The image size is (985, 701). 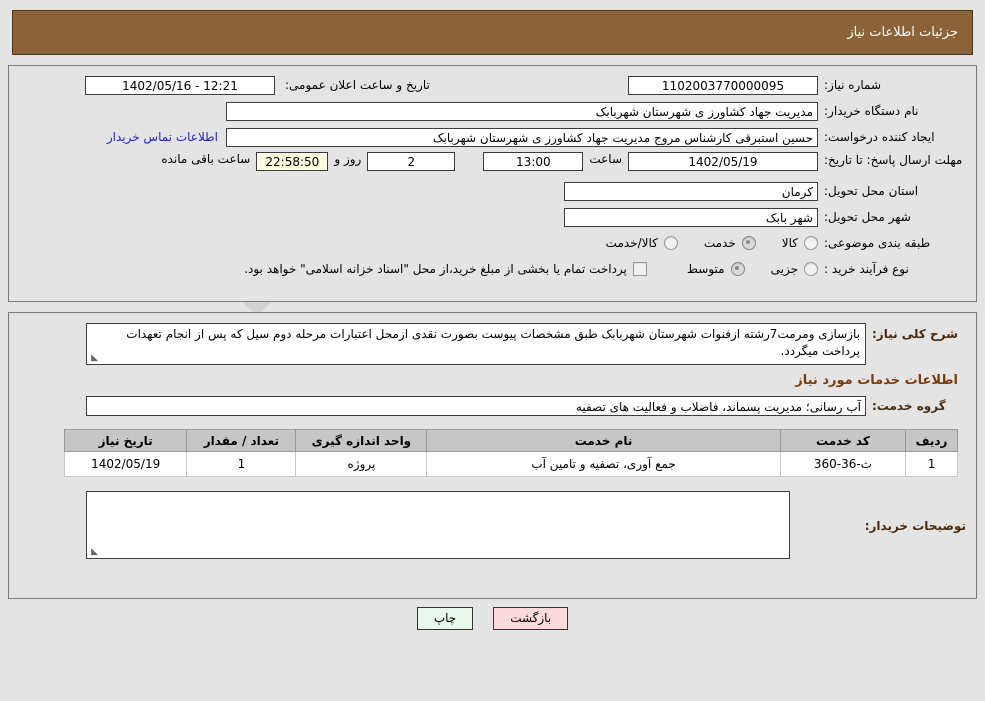 I want to click on purchase-type-option-motevaset: متوسط, so click(x=716, y=269).